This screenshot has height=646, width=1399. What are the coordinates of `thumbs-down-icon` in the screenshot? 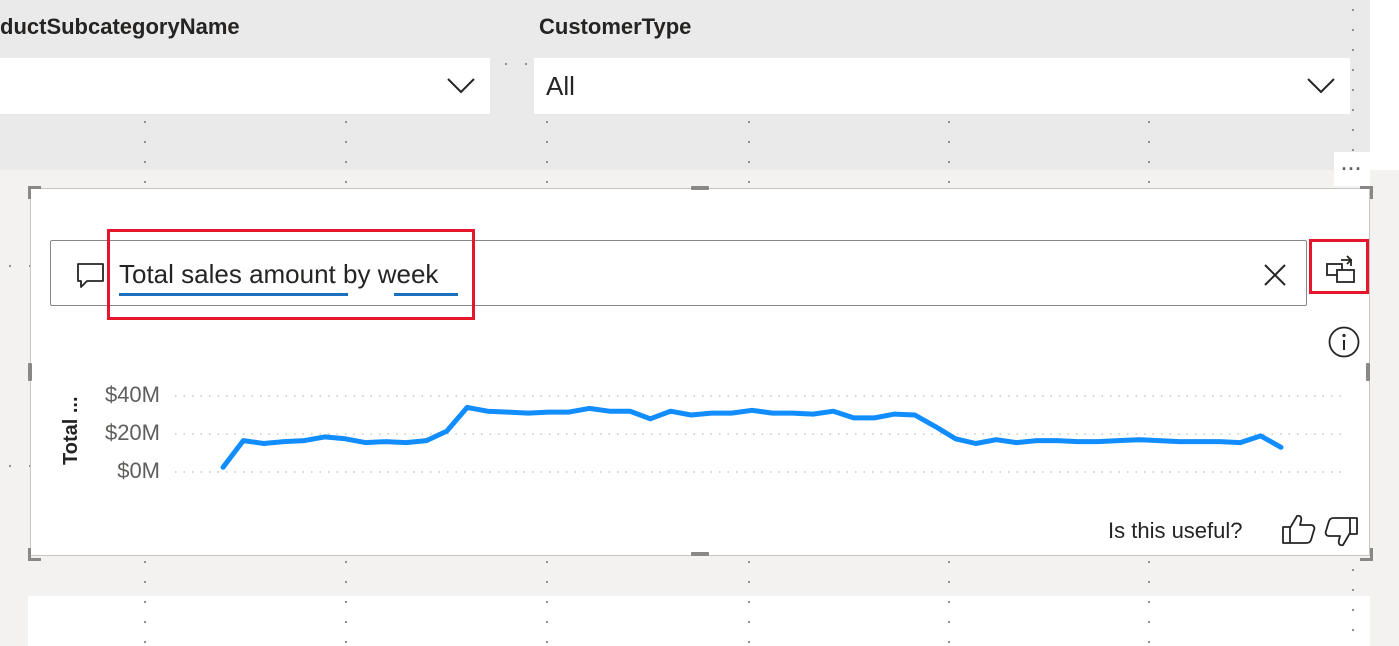 It's located at (1341, 532).